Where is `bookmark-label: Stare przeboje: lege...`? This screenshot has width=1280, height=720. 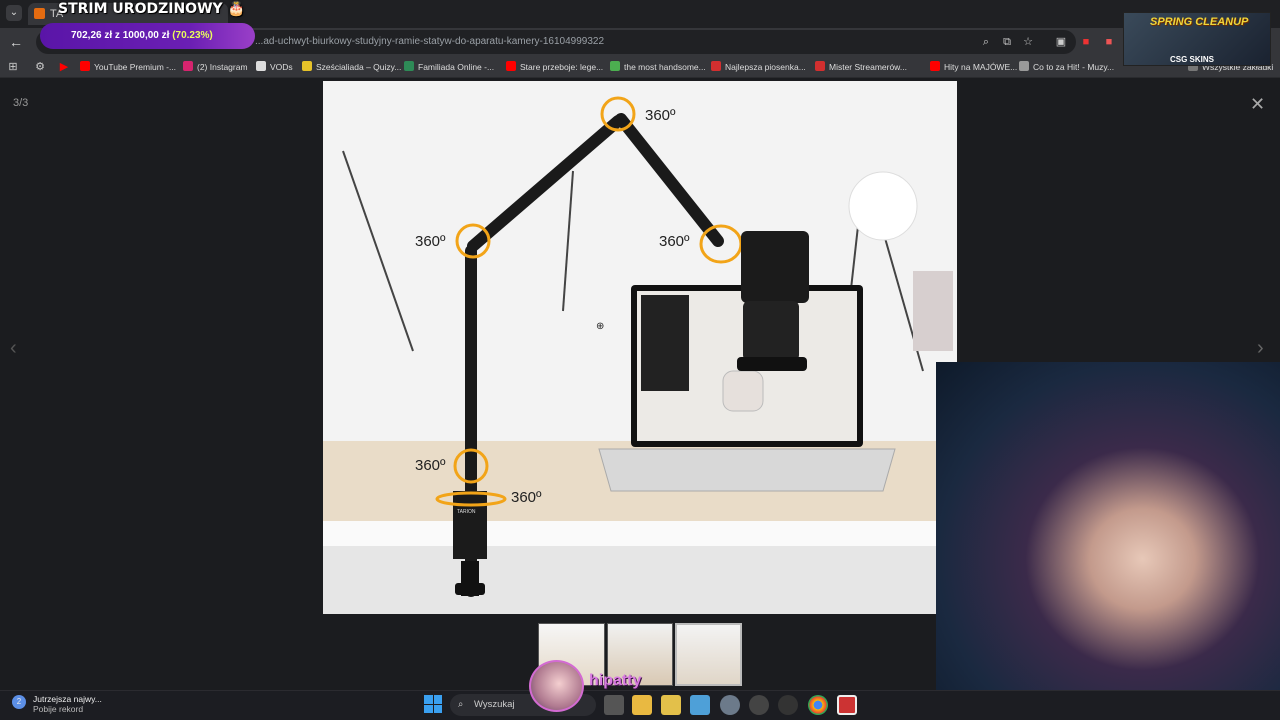 bookmark-label: Stare przeboje: lege... is located at coordinates (562, 67).